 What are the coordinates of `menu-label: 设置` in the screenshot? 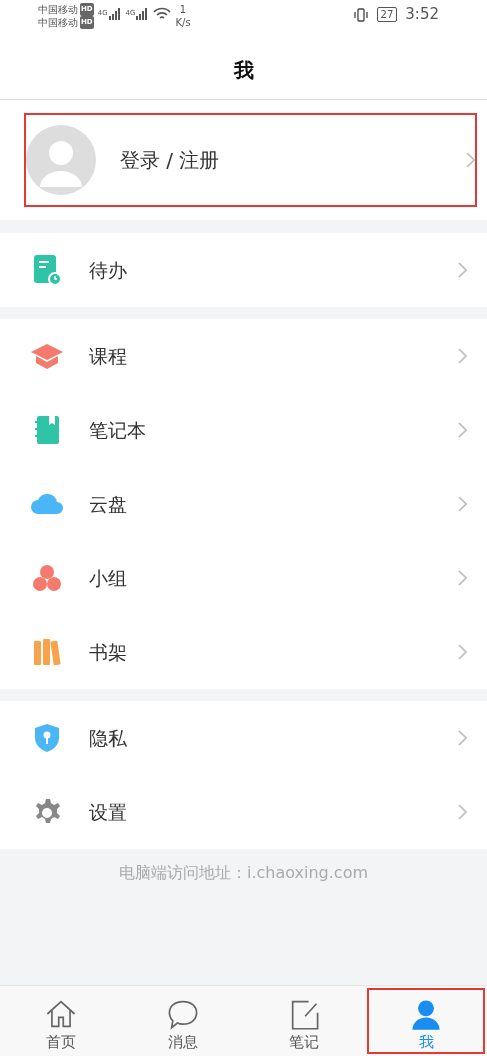 It's located at (108, 812).